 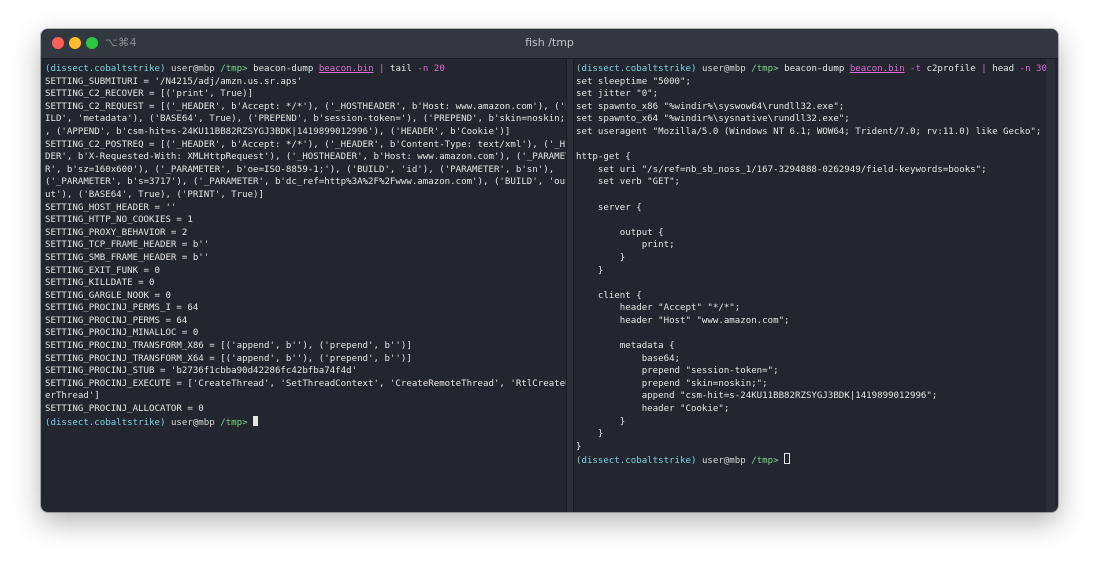 I want to click on command-arg: c2profile, so click(x=951, y=69).